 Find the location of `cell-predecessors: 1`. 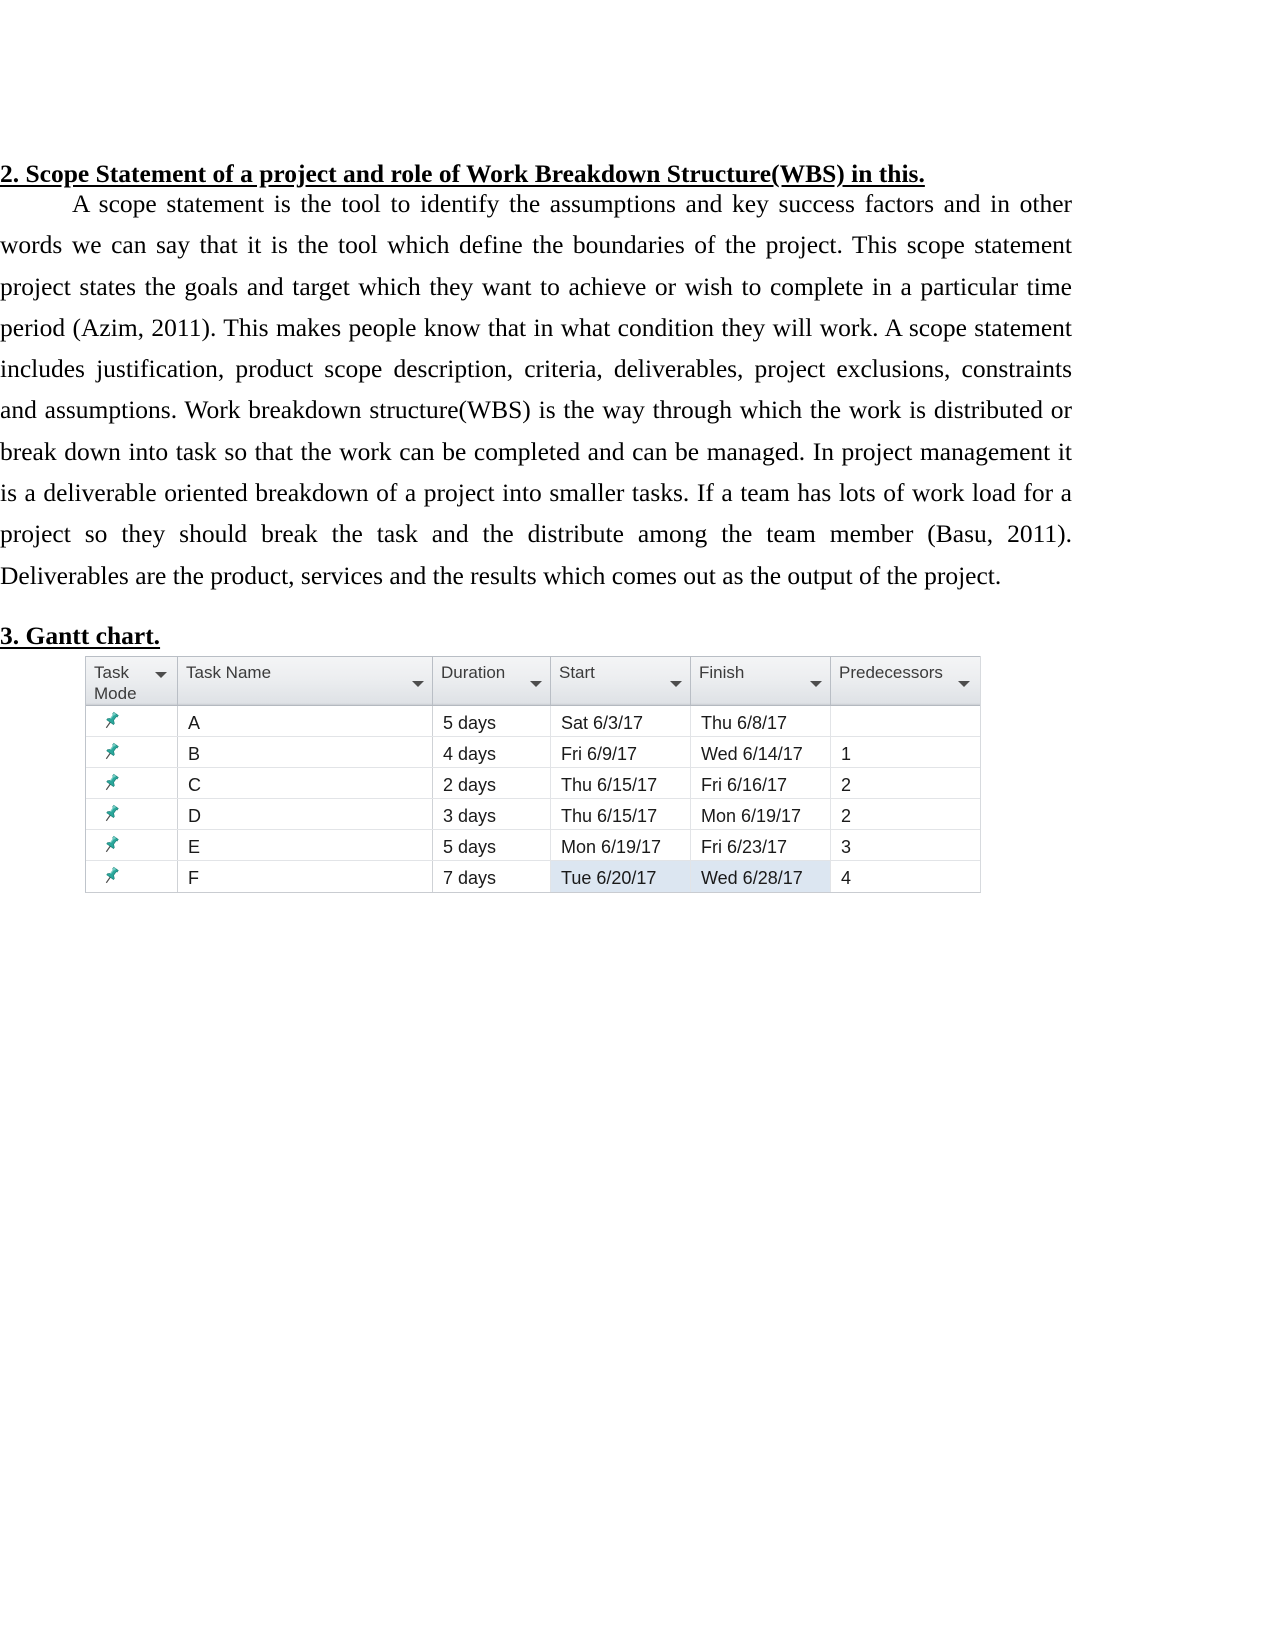

cell-predecessors: 1 is located at coordinates (905, 752).